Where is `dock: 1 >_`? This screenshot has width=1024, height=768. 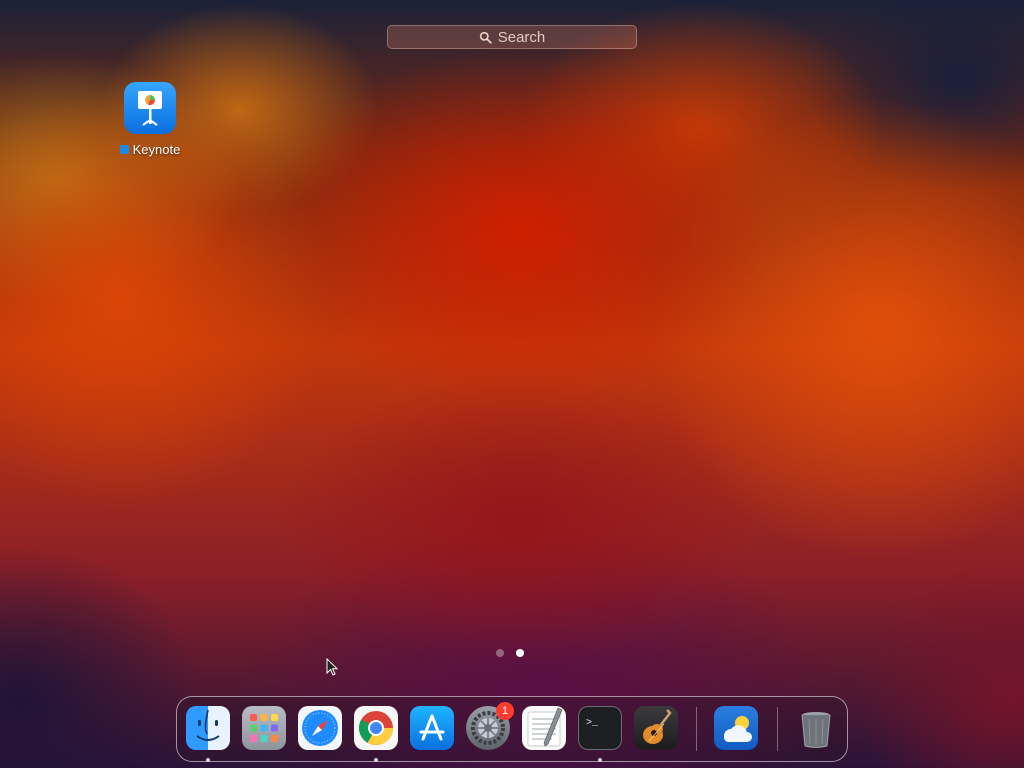 dock: 1 >_ is located at coordinates (512, 729).